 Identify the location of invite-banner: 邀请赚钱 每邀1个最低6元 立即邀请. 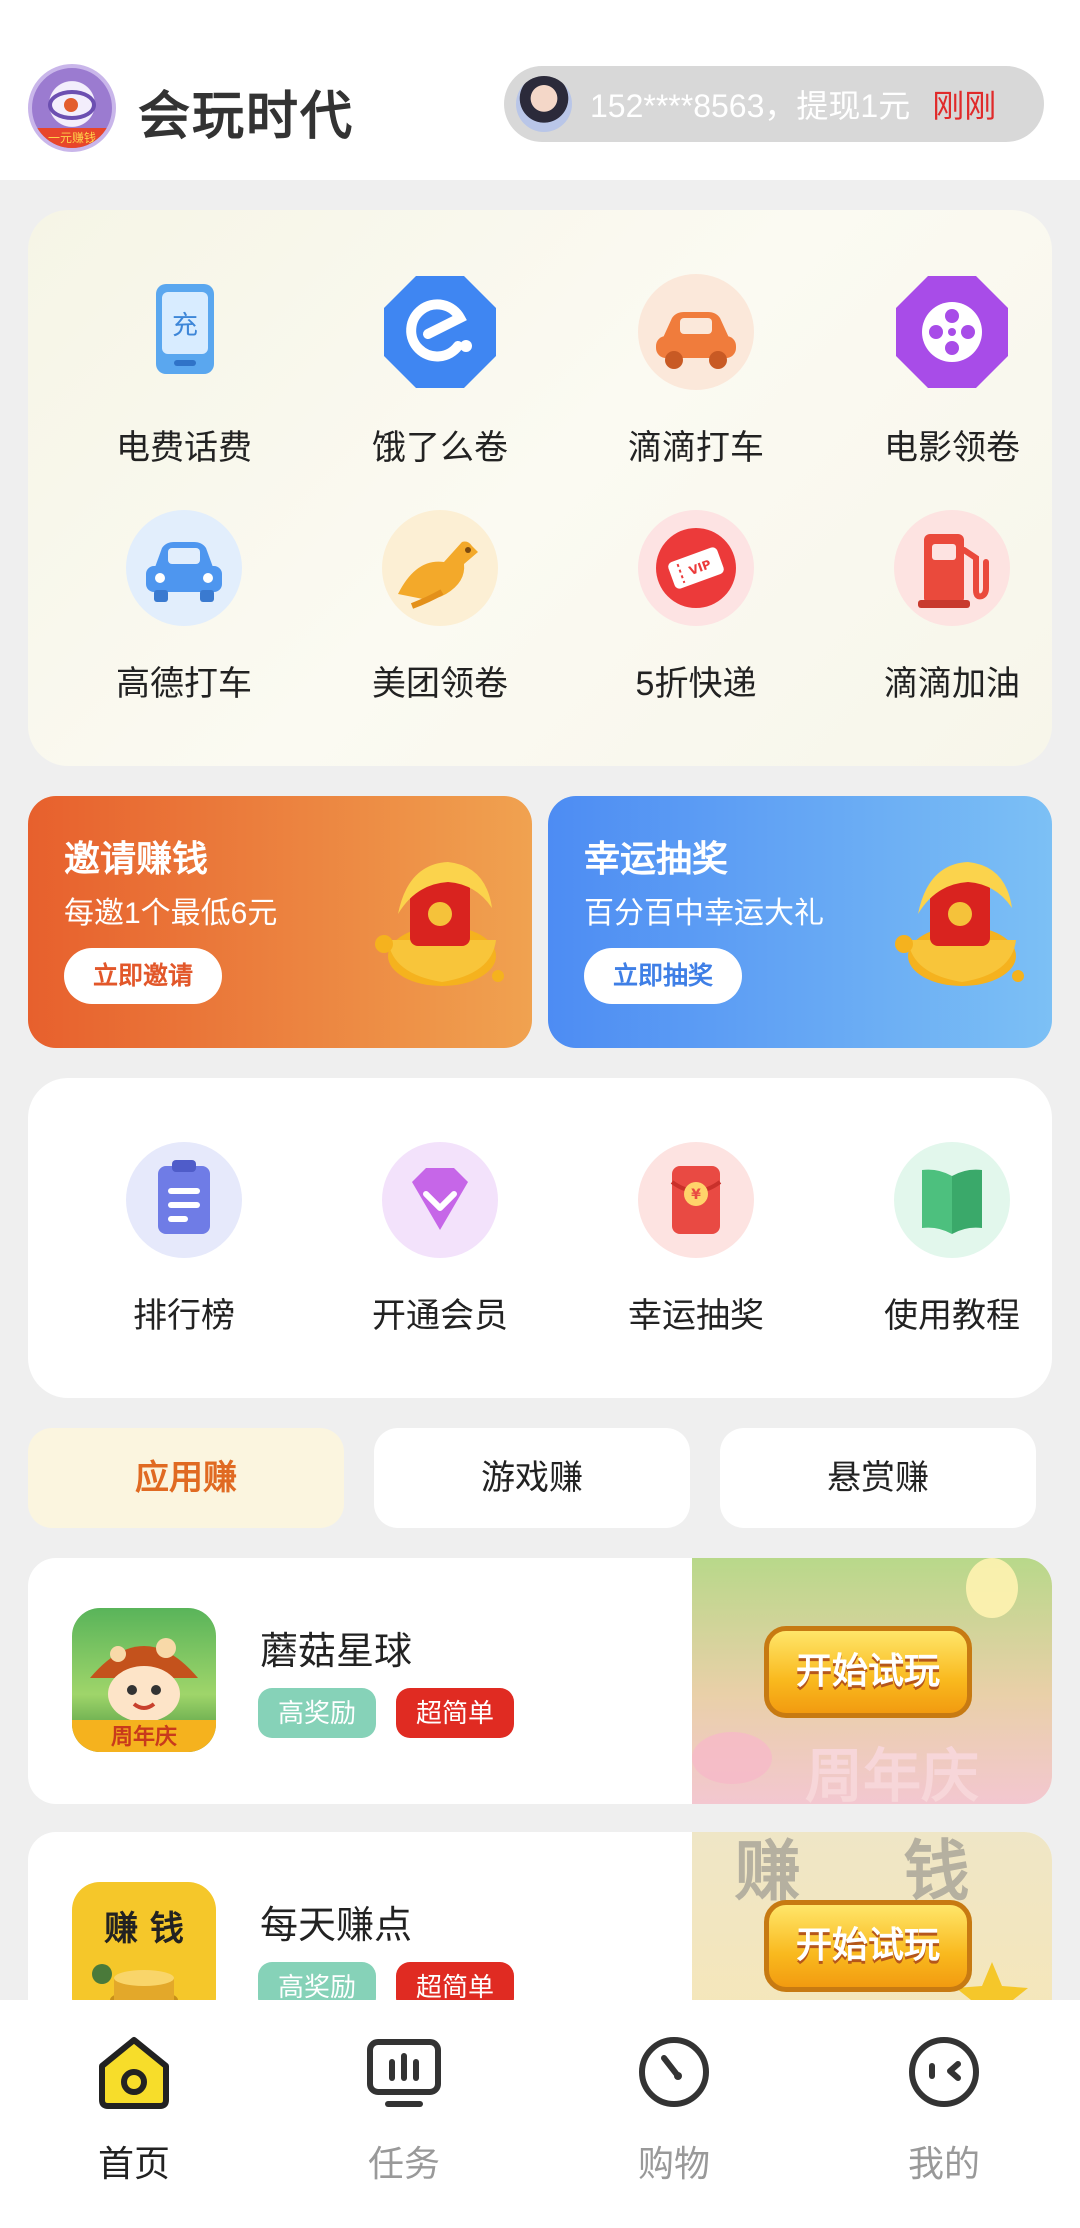
(280, 922).